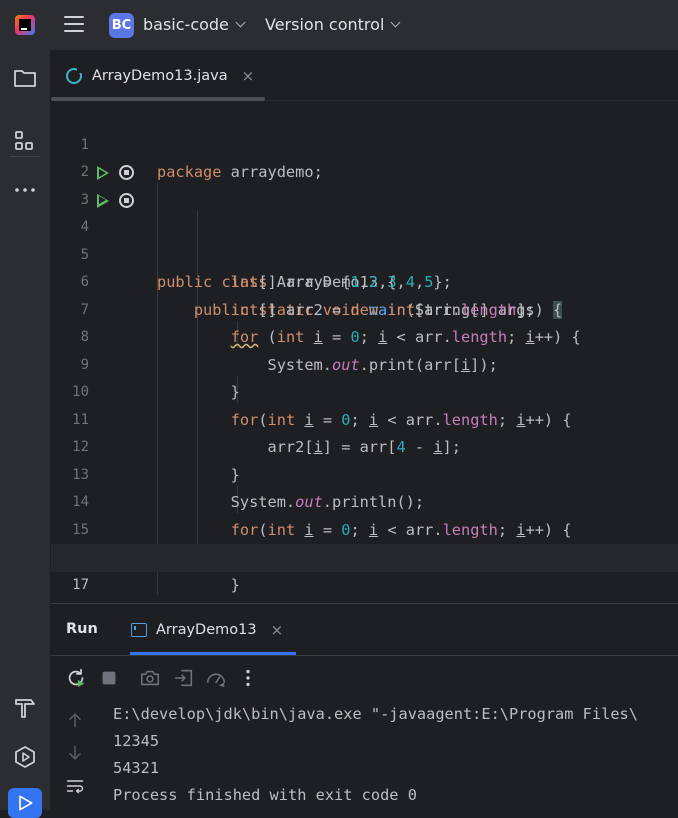 The image size is (678, 818). I want to click on run-tab-arraydemo13: ArrayDemo13 ×, so click(207, 630).